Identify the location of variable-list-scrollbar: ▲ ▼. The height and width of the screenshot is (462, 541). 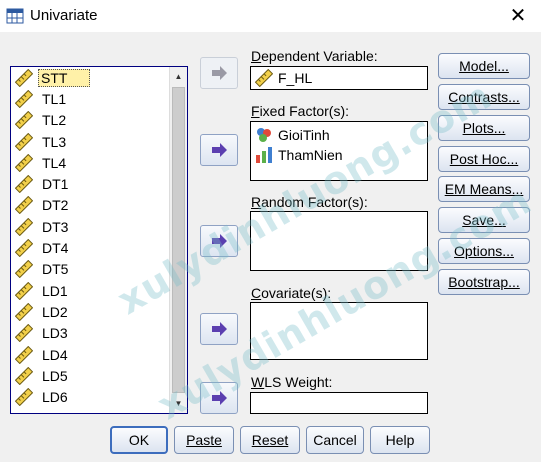
(178, 240).